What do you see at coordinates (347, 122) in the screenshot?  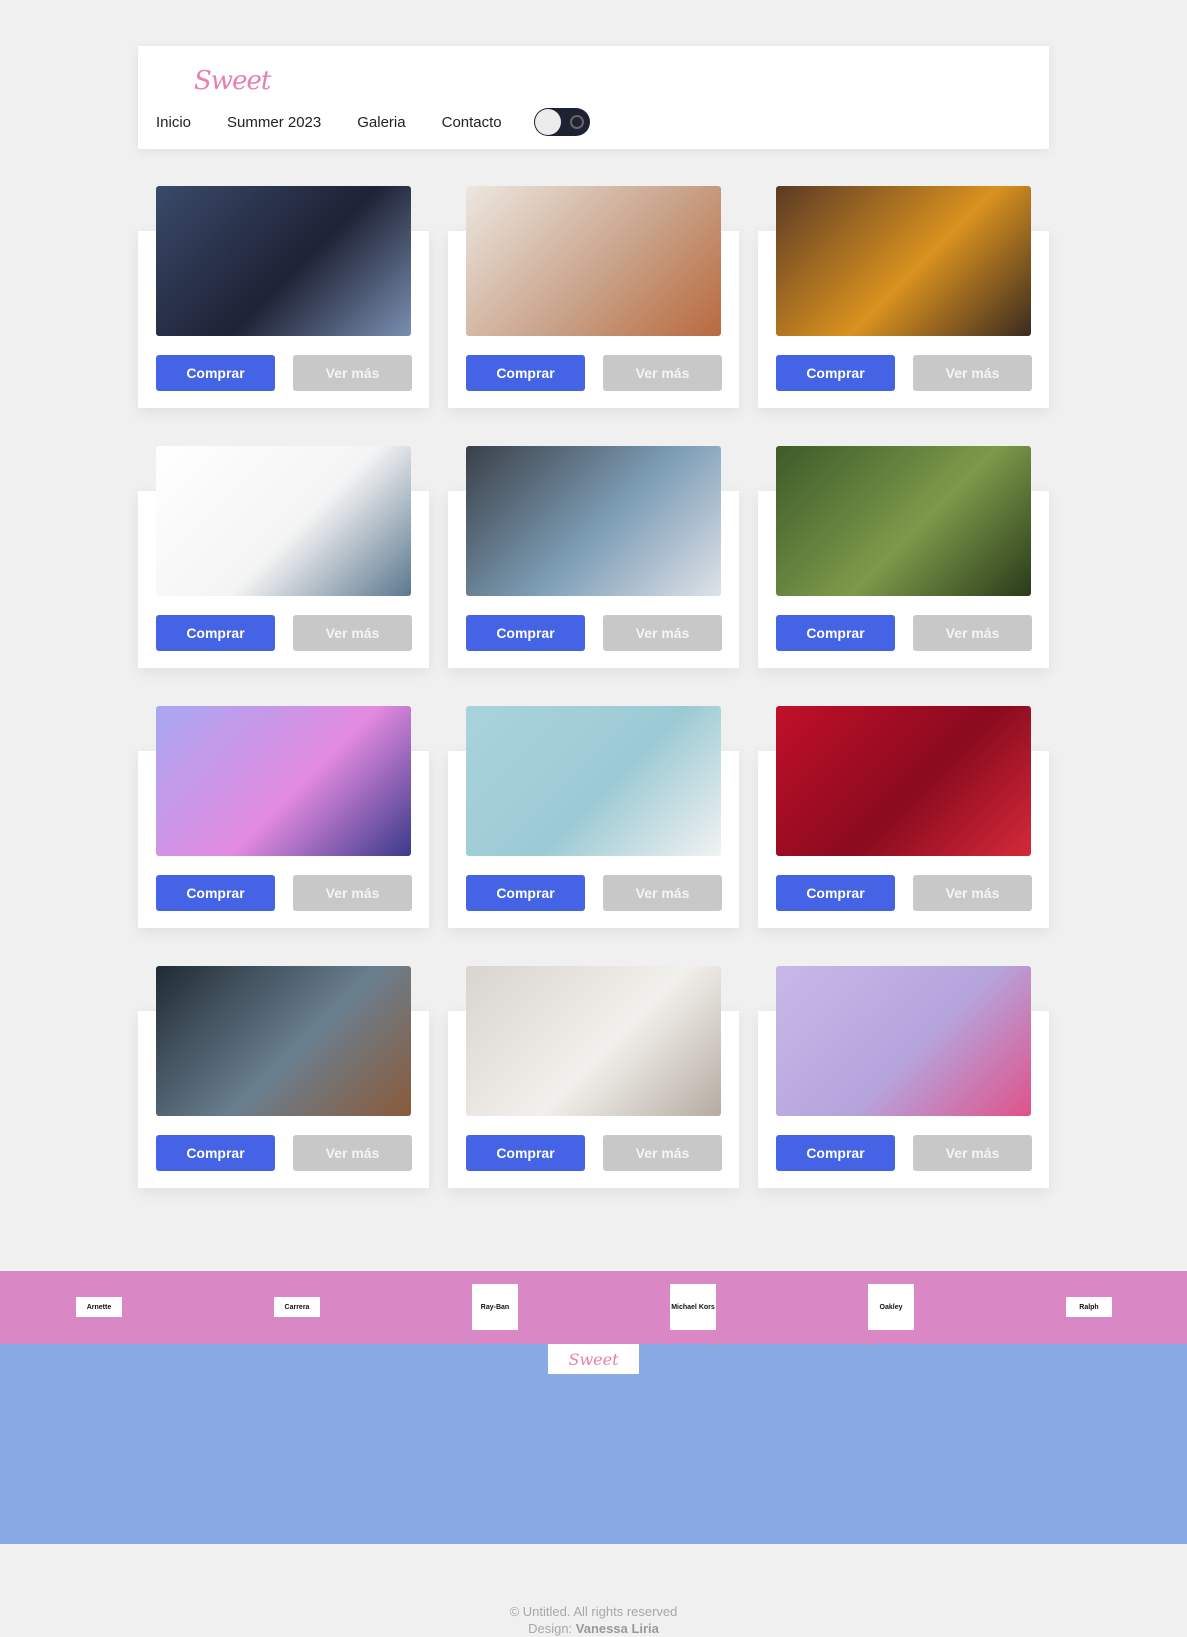 I see `main-nav: Inicio Summer 2023 Galeria Contacto` at bounding box center [347, 122].